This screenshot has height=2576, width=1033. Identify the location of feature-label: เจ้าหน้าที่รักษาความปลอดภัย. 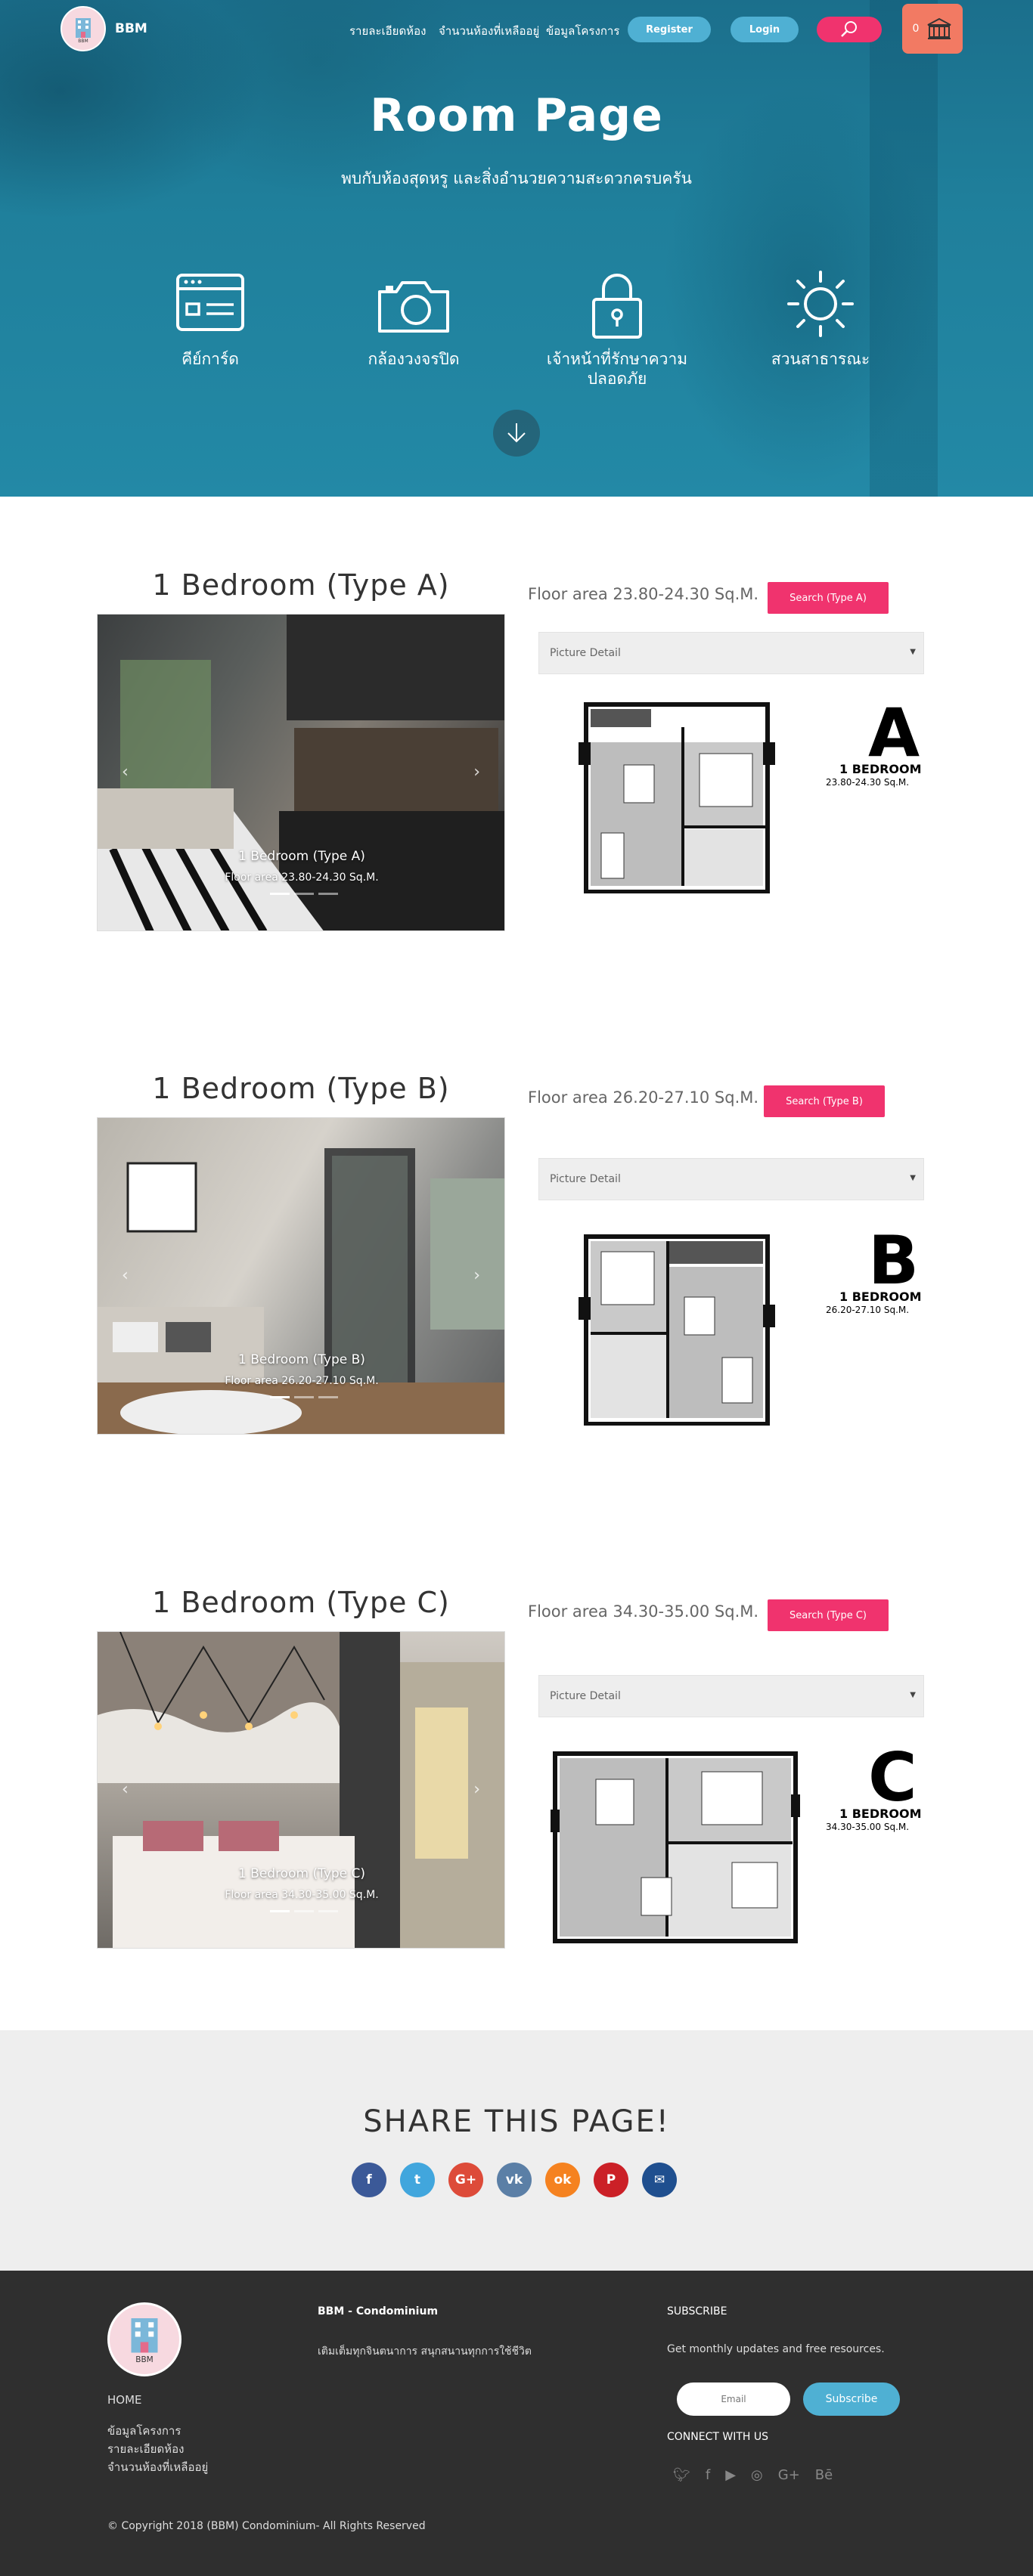
(617, 369).